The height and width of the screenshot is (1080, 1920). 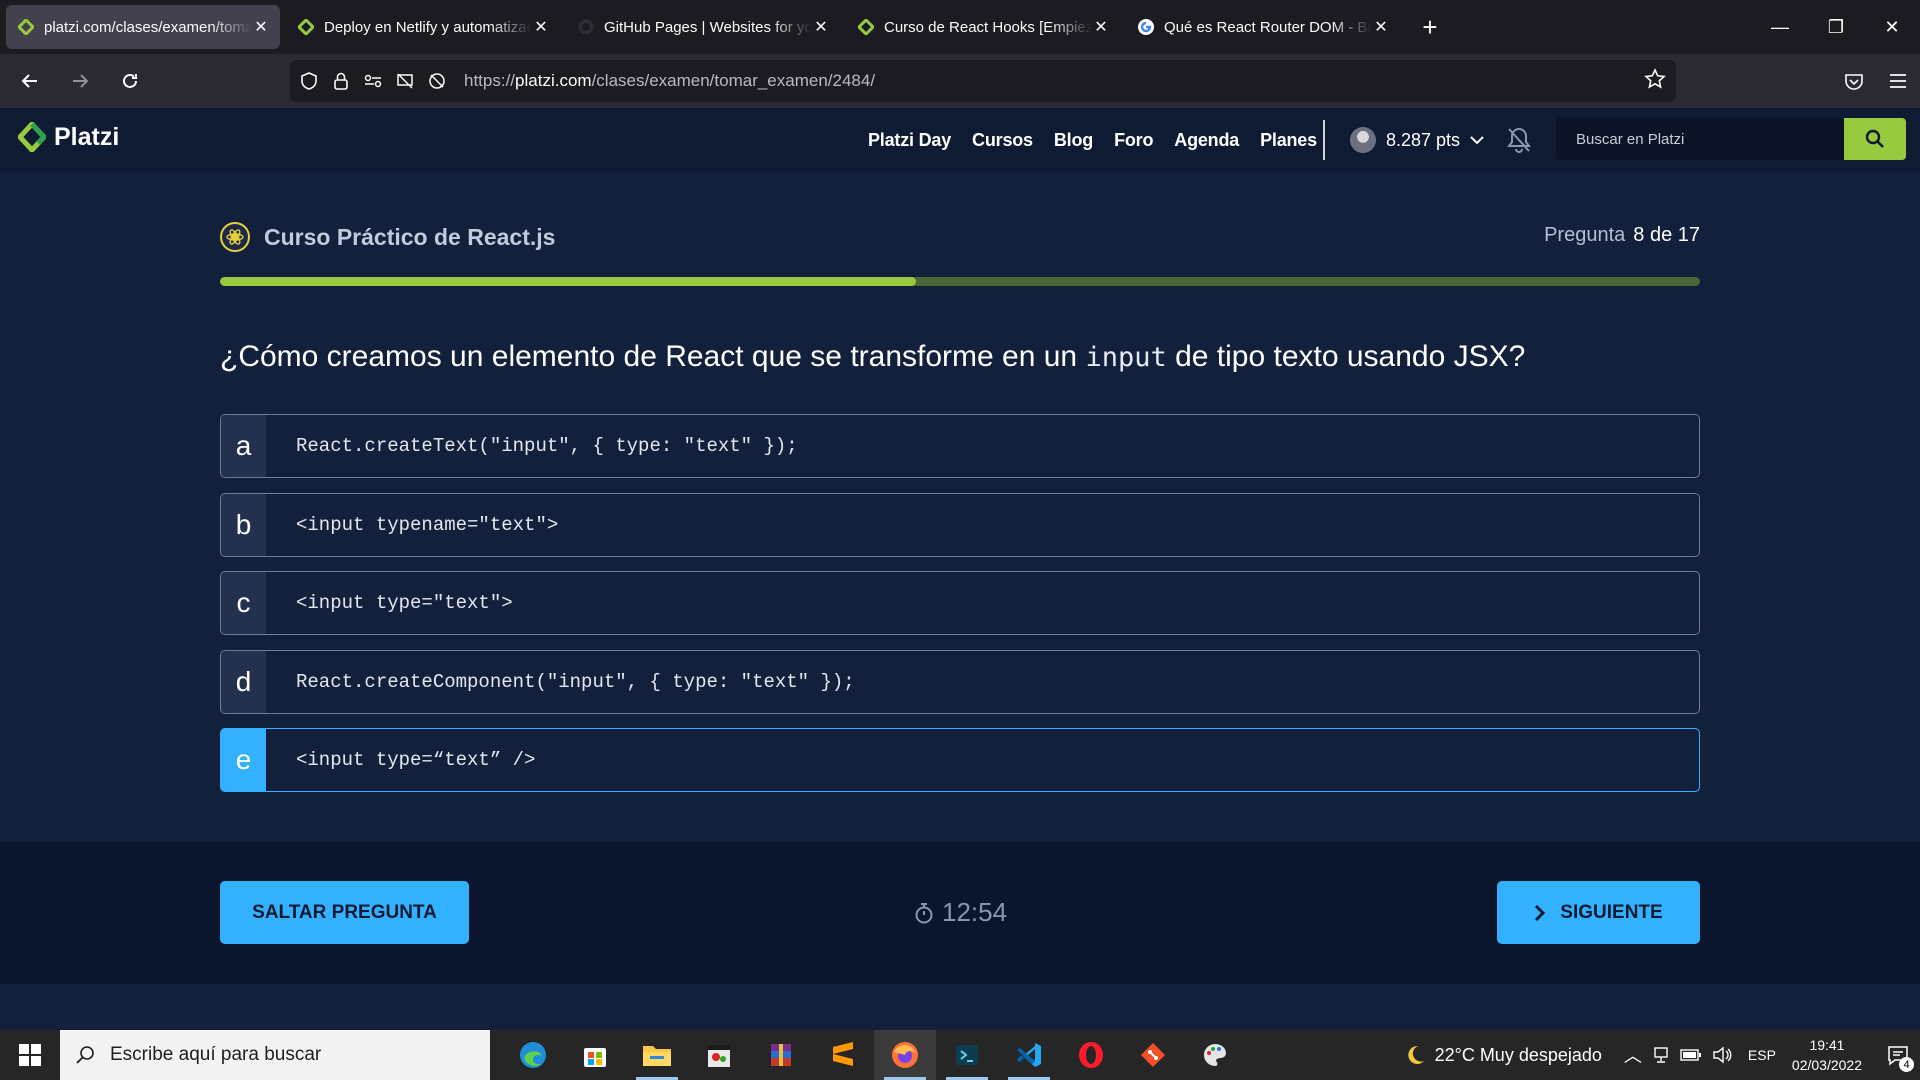 I want to click on firefox-icon, so click(x=905, y=1055).